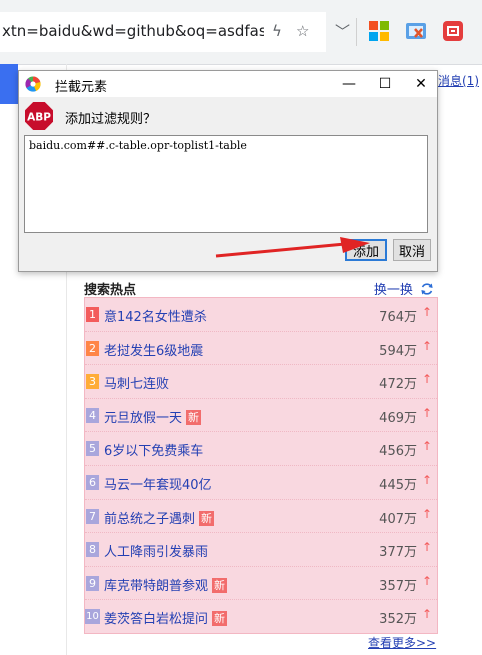 This screenshot has width=482, height=655. What do you see at coordinates (261, 449) in the screenshot?
I see `hot-search-row: 5 6岁以下免费乘车 456万 ↑` at bounding box center [261, 449].